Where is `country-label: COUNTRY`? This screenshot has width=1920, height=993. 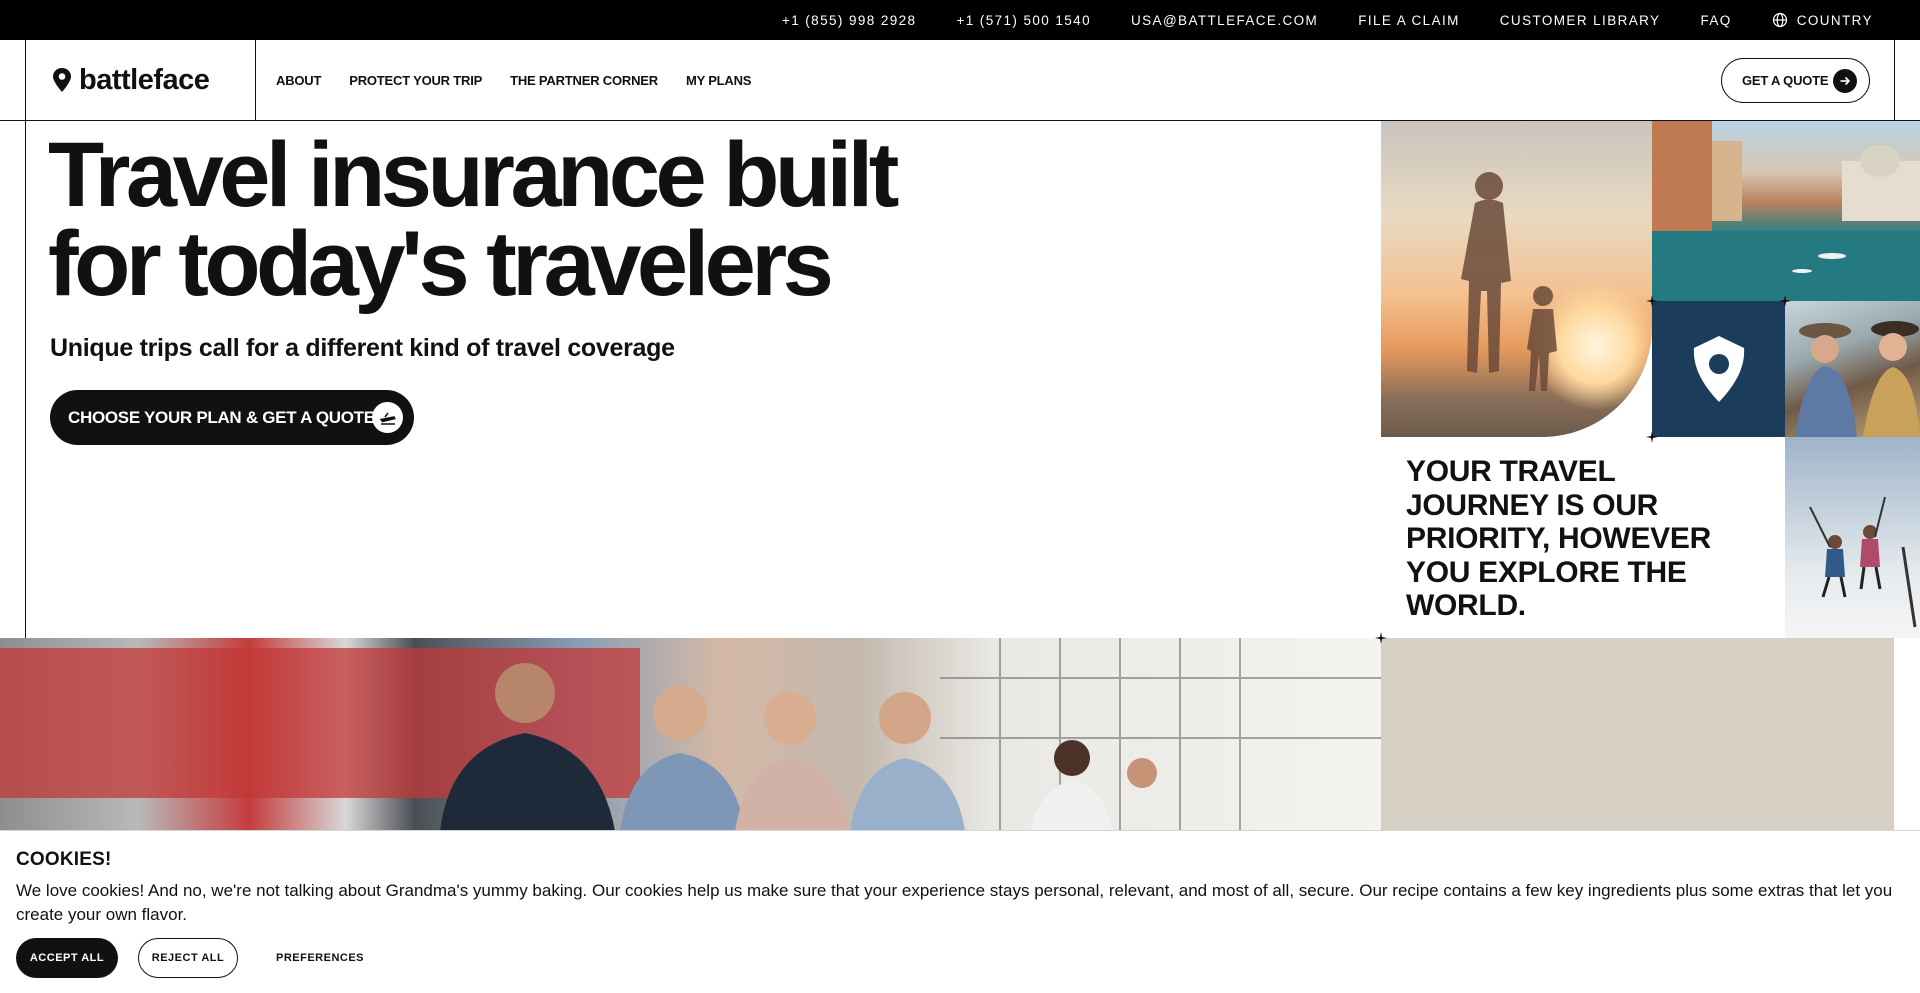
country-label: COUNTRY is located at coordinates (1834, 20).